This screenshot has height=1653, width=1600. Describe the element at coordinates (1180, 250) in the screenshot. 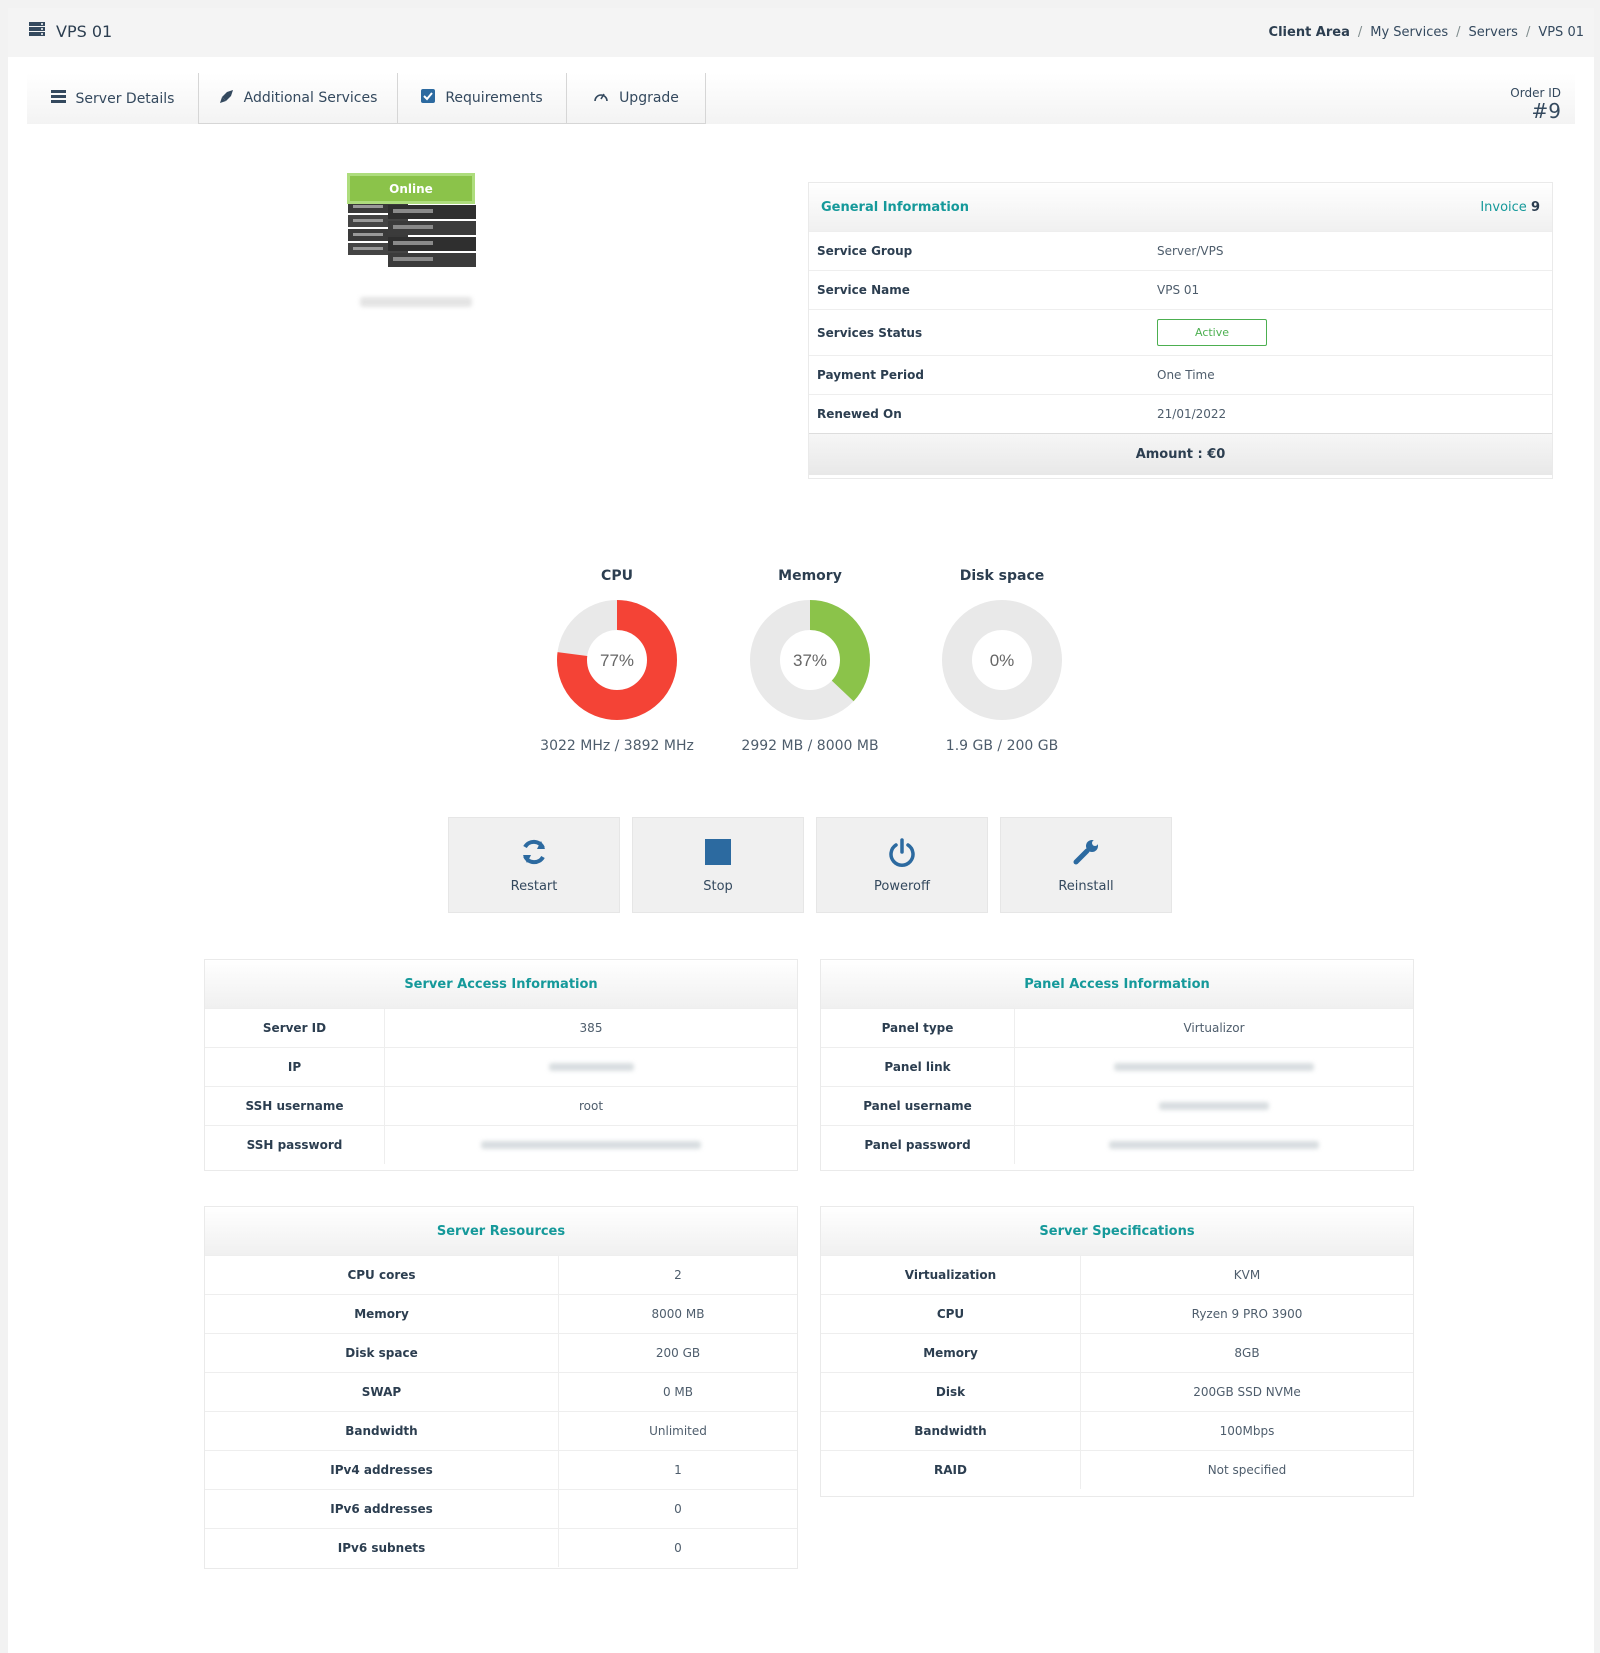

I see `info-row: Service Group Server/VPS` at that location.